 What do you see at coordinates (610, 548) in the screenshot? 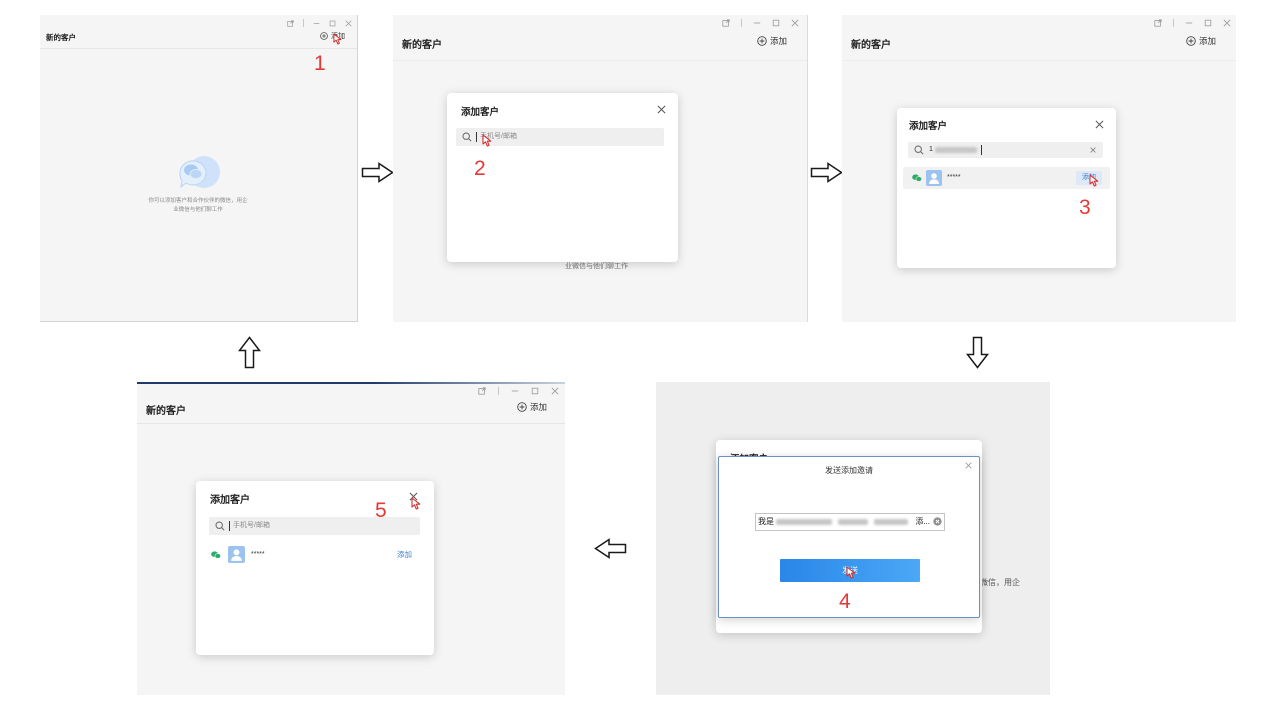
I see `arrow-left-icon` at bounding box center [610, 548].